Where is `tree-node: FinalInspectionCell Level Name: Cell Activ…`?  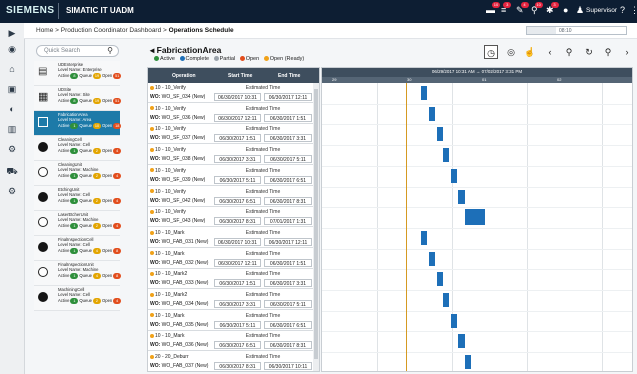 tree-node: FinalInspectionCell Level Name: Cell Activ… is located at coordinates (78, 248).